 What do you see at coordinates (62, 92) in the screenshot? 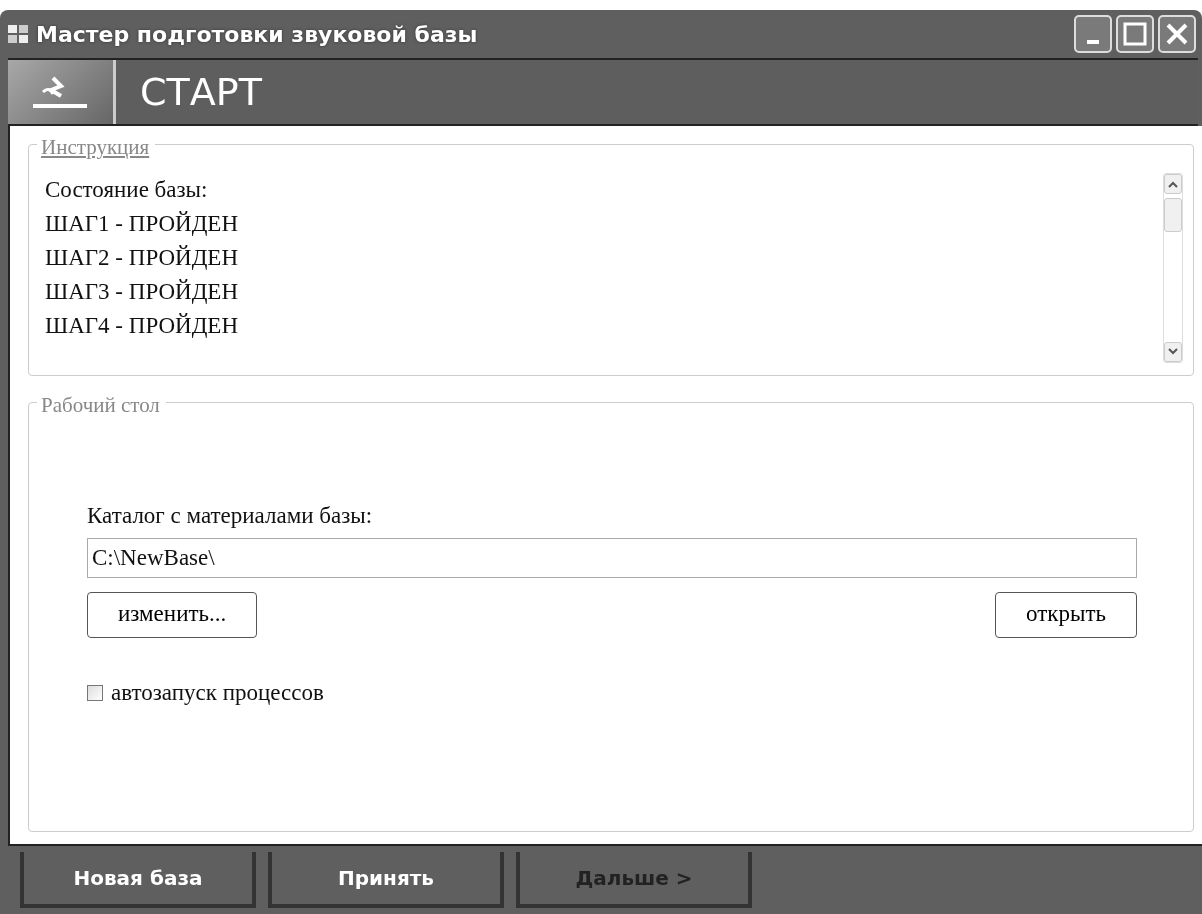
I see `logo-icon` at bounding box center [62, 92].